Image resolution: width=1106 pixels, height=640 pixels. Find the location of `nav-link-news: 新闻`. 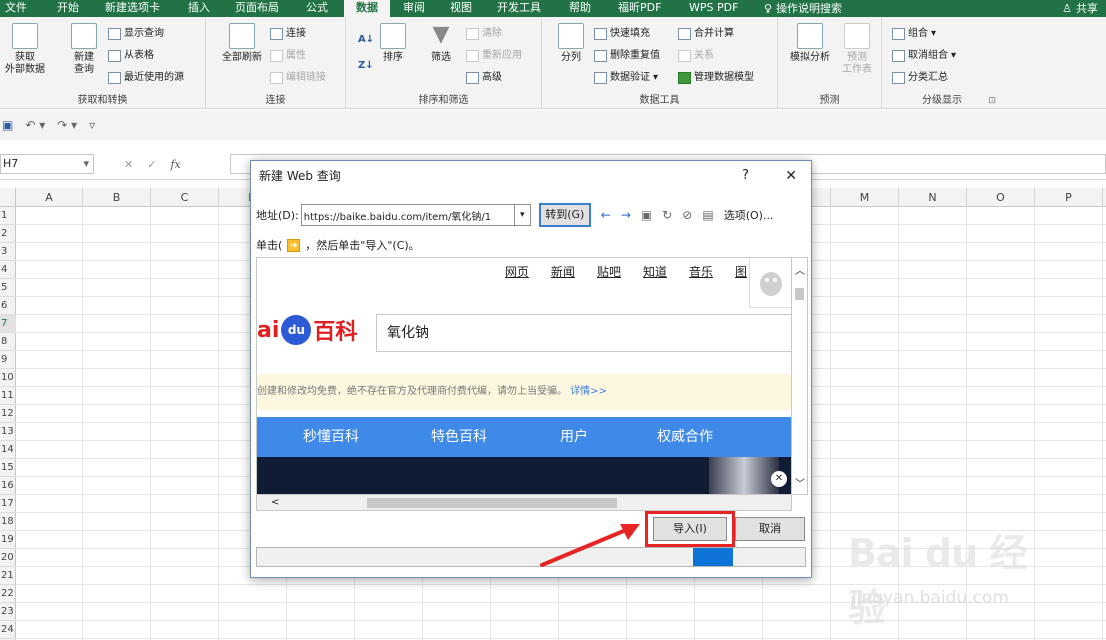

nav-link-news: 新闻 is located at coordinates (563, 271).